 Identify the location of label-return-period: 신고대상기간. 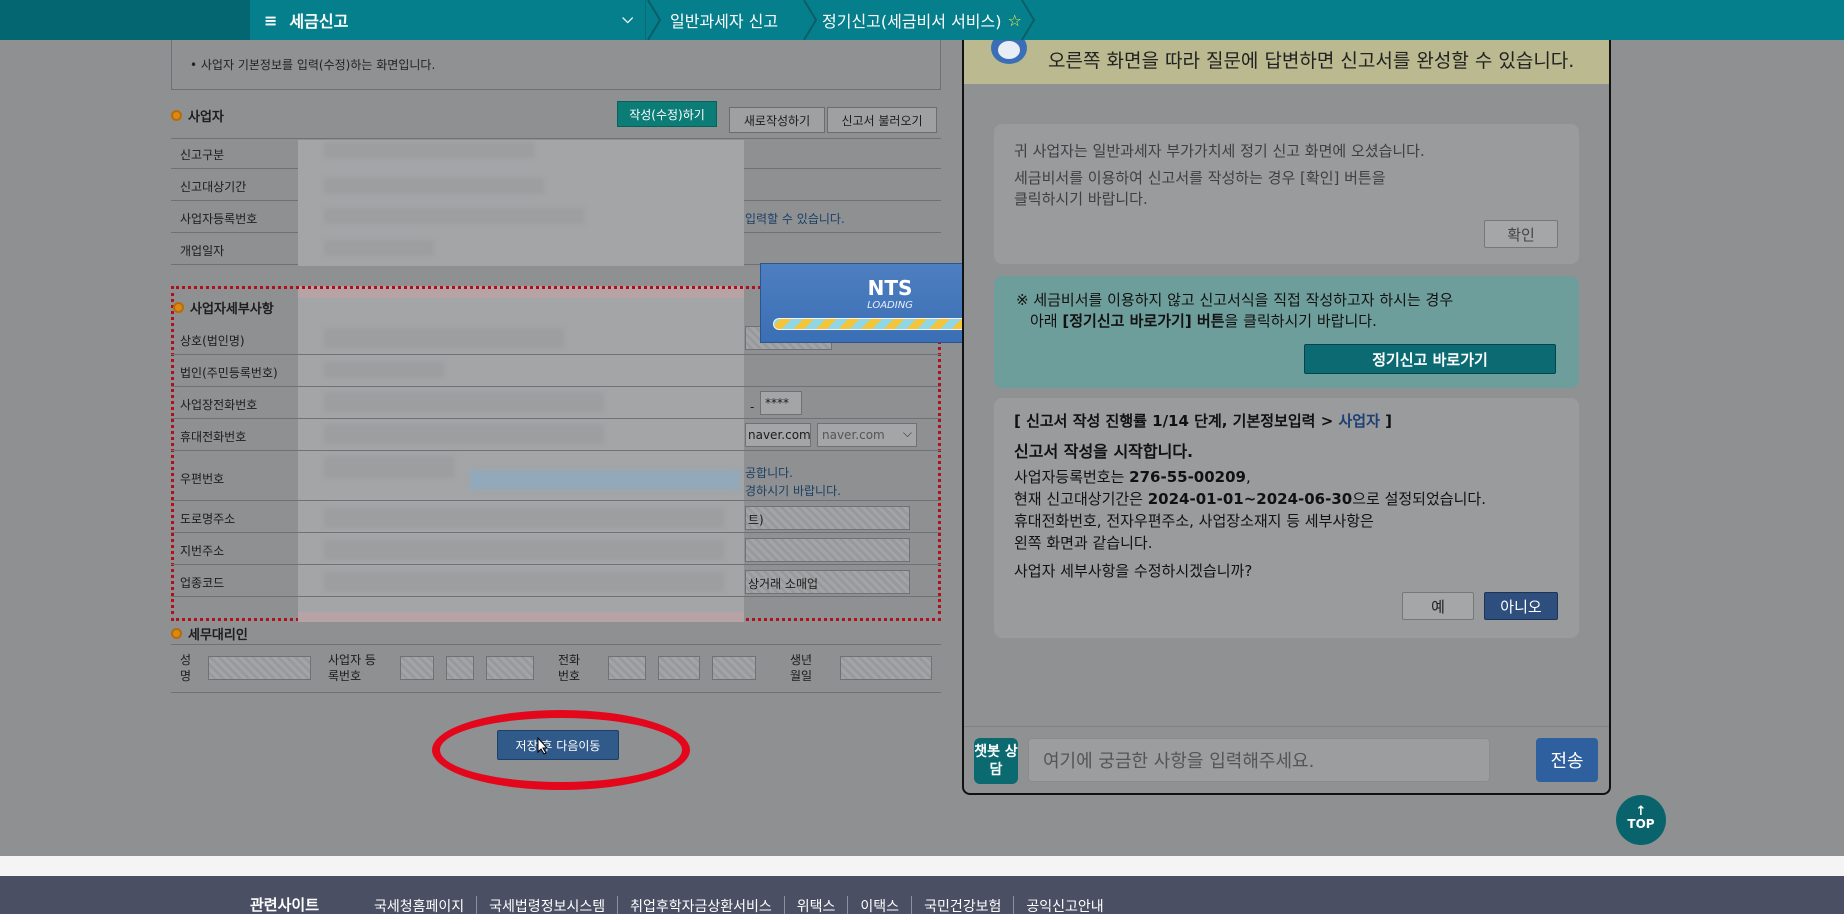
(213, 187).